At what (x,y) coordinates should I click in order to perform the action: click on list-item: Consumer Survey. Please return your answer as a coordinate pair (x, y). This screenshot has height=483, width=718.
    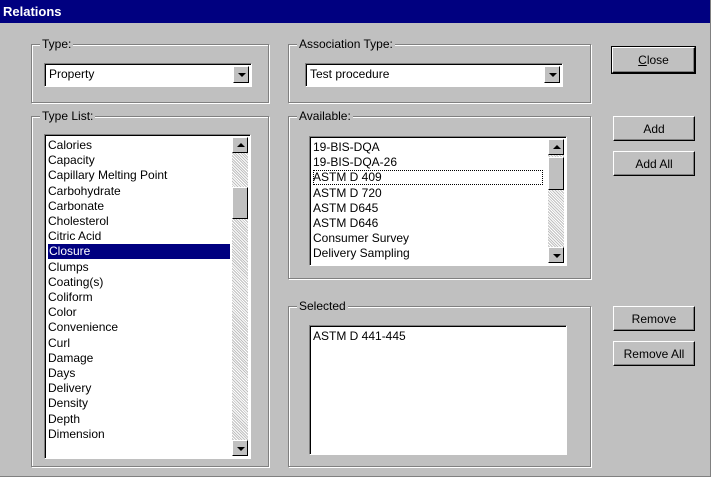
    Looking at the image, I should click on (361, 238).